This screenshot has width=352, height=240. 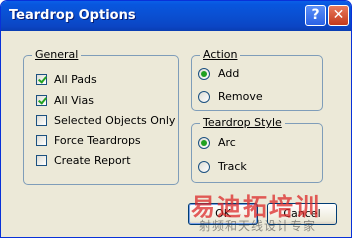 What do you see at coordinates (240, 96) in the screenshot?
I see `remove-label: Remove` at bounding box center [240, 96].